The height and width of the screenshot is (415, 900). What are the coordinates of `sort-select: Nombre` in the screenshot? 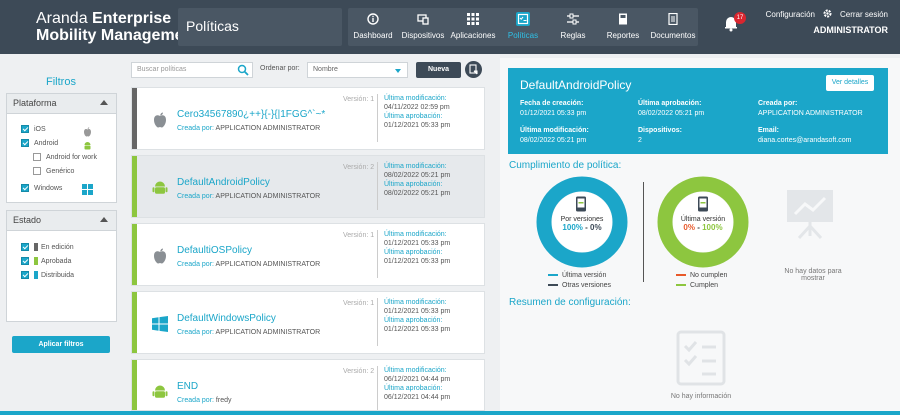 It's located at (357, 70).